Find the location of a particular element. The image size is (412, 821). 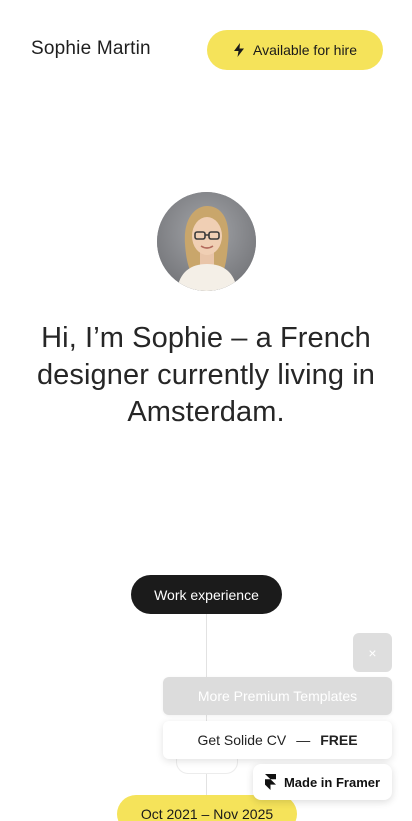

available-for-hire-button: Available for hire is located at coordinates (295, 50).